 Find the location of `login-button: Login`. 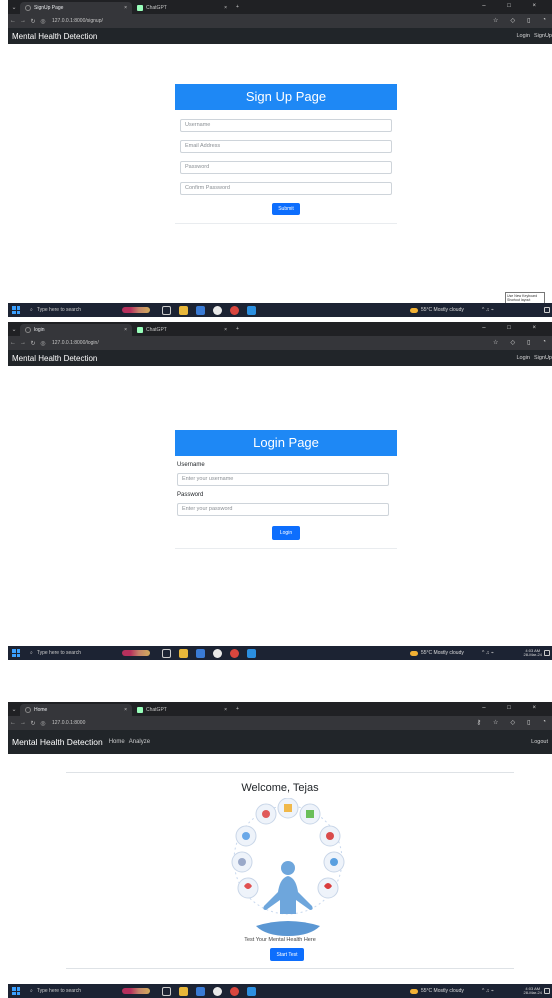

login-button: Login is located at coordinates (286, 533).